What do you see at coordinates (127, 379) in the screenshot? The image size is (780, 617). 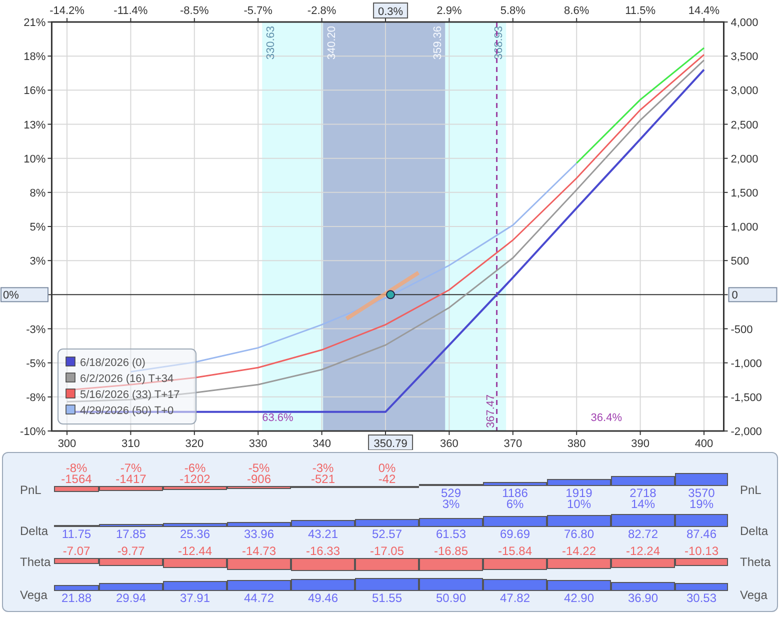 I see `legend-label: 6/2/2026 (16) T+34` at bounding box center [127, 379].